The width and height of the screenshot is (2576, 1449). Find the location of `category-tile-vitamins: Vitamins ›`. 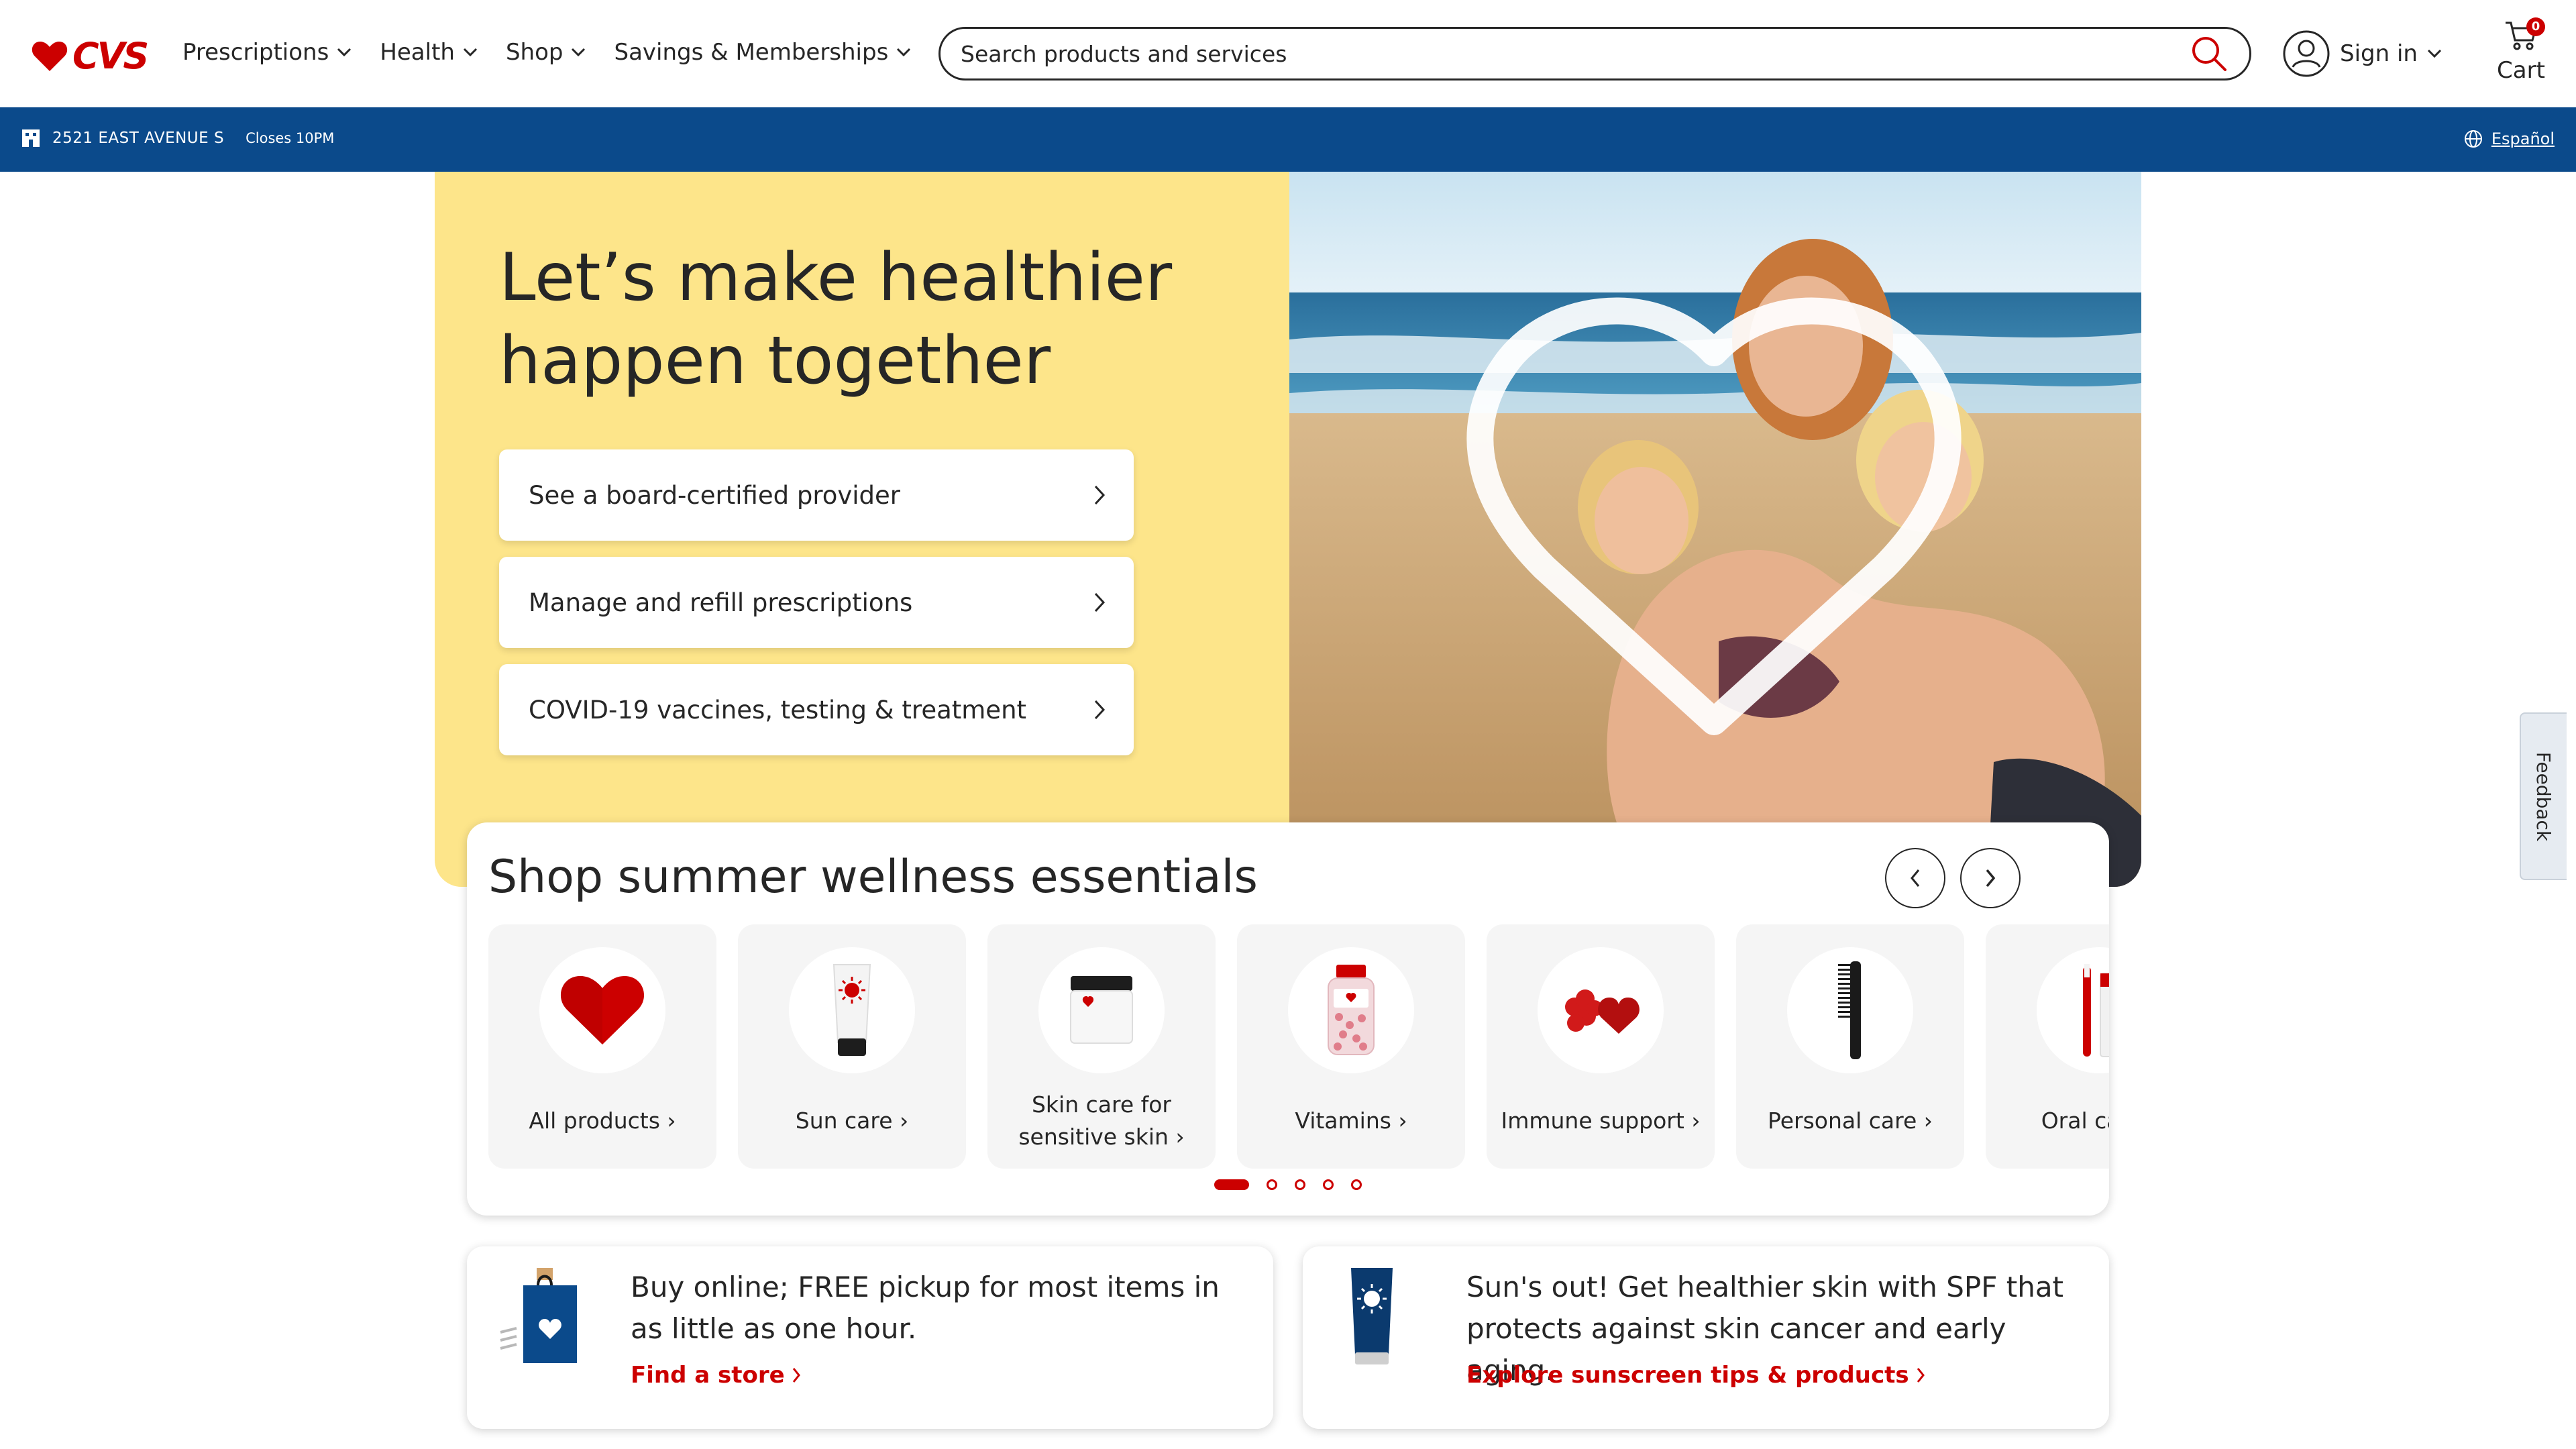

category-tile-vitamins: Vitamins › is located at coordinates (1351, 1046).